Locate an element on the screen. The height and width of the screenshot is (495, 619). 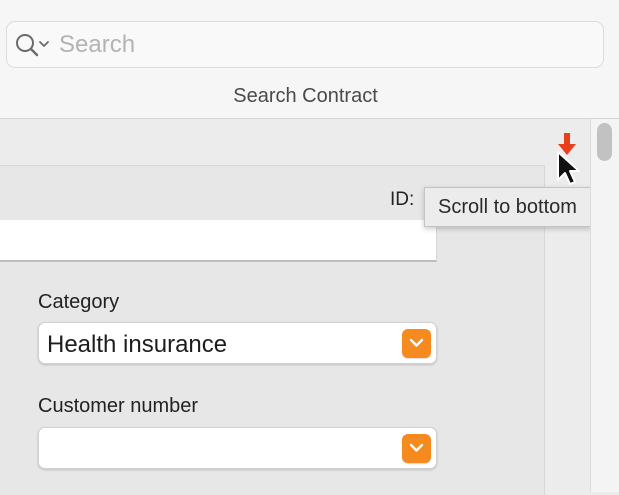
category-label: Category is located at coordinates (79, 302).